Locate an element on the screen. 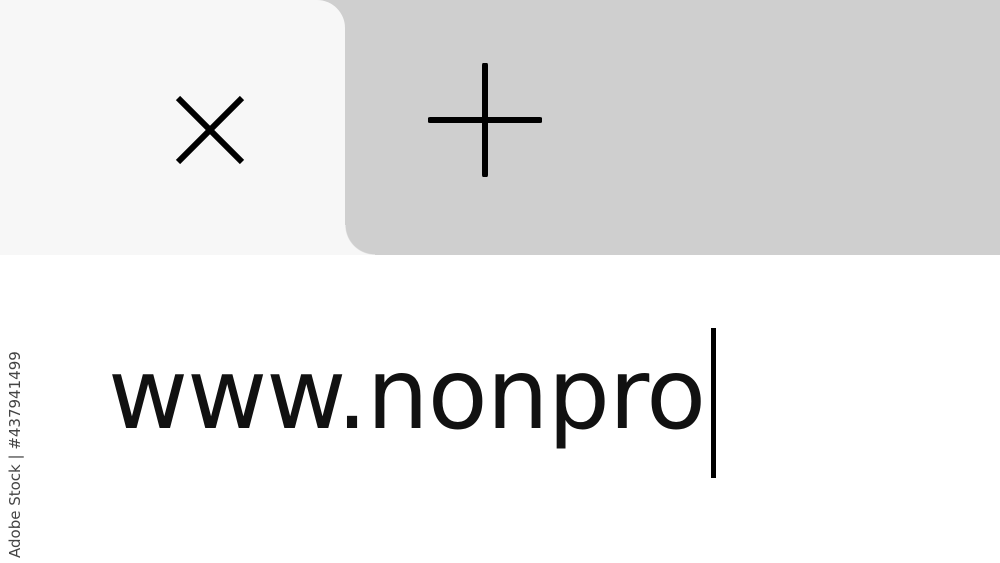 The image size is (1000, 563). new-tab-button is located at coordinates (485, 120).